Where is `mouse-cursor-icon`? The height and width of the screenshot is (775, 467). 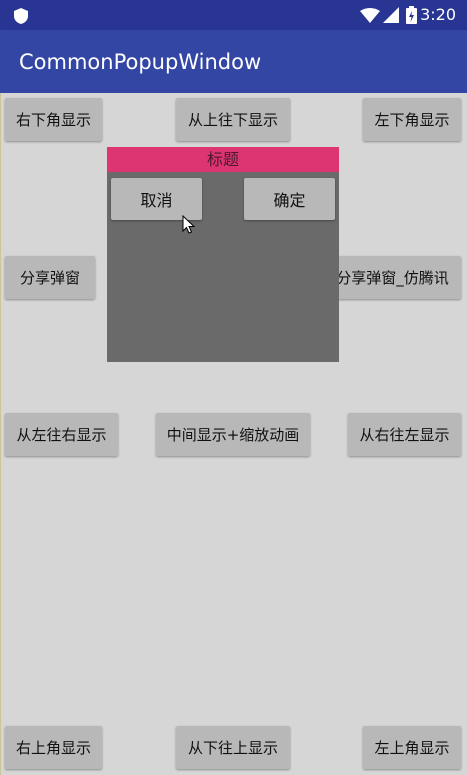 mouse-cursor-icon is located at coordinates (189, 224).